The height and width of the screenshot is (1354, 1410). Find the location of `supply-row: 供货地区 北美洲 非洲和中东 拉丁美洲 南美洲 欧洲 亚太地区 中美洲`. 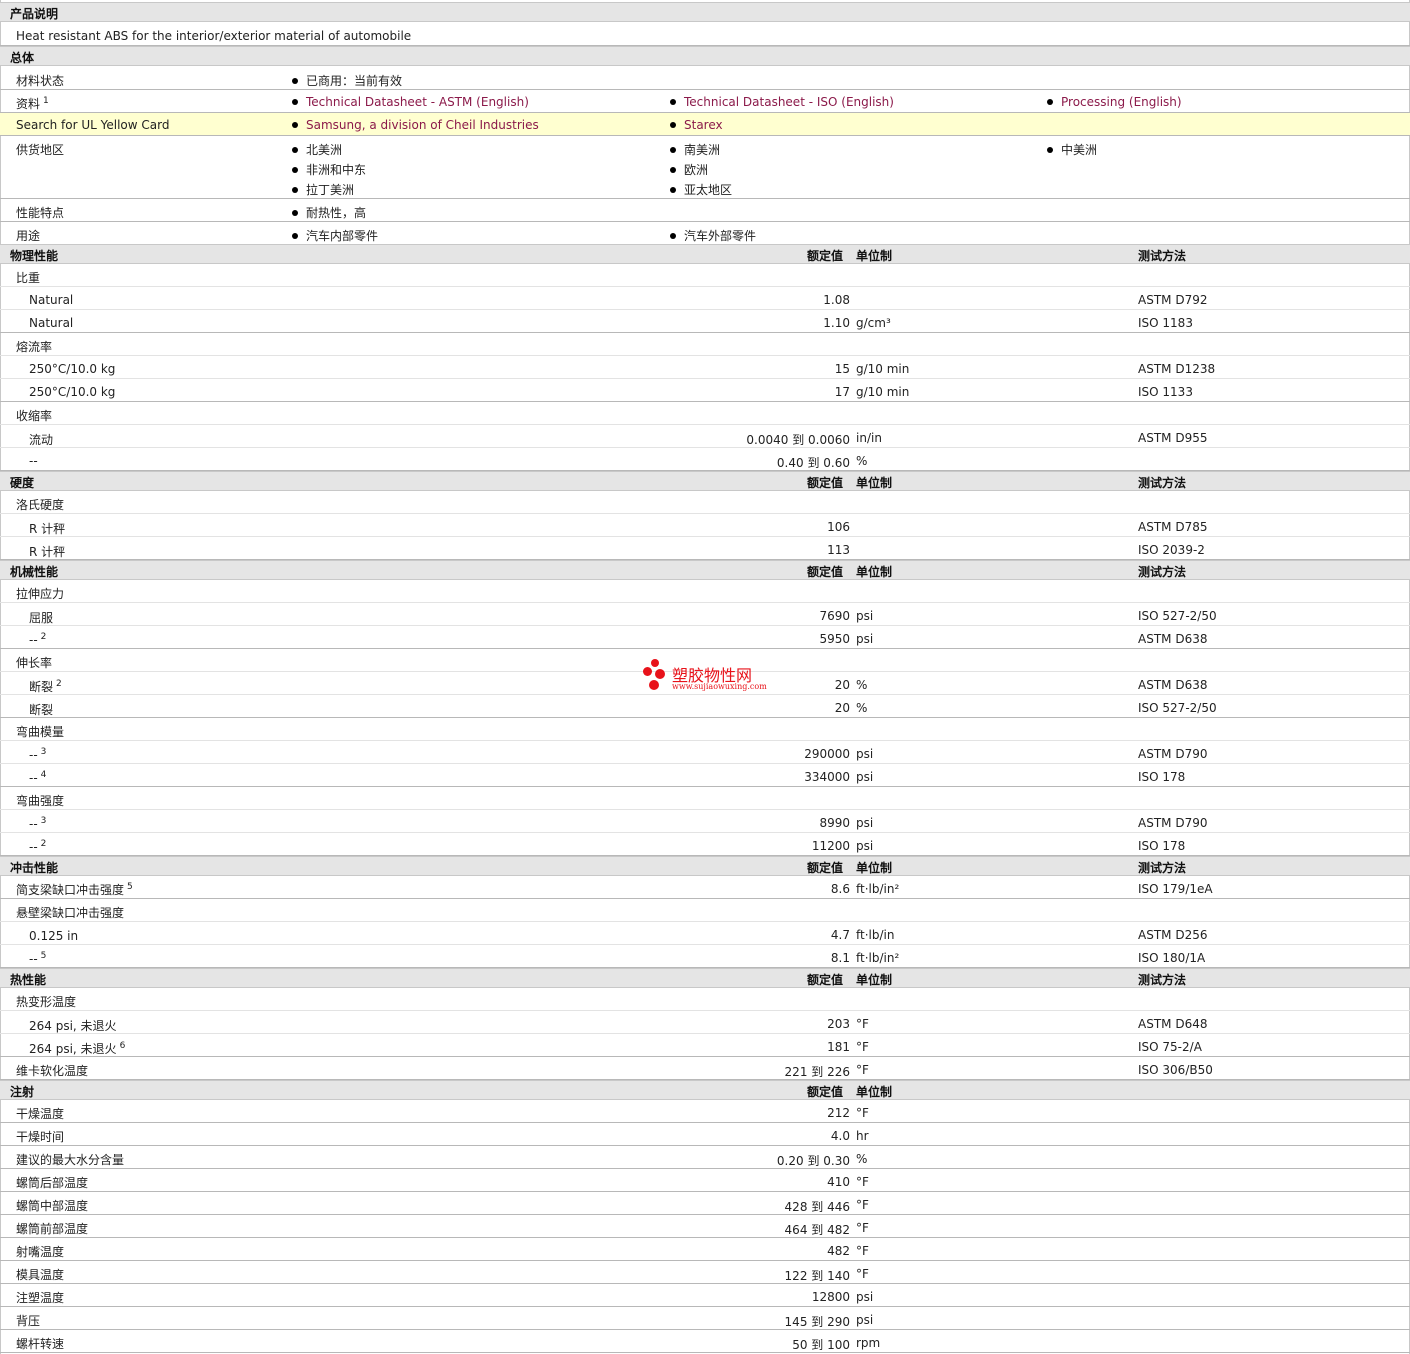

supply-row: 供货地区 北美洲 非洲和中东 拉丁美洲 南美洲 欧洲 亚太地区 中美洲 is located at coordinates (705, 167).